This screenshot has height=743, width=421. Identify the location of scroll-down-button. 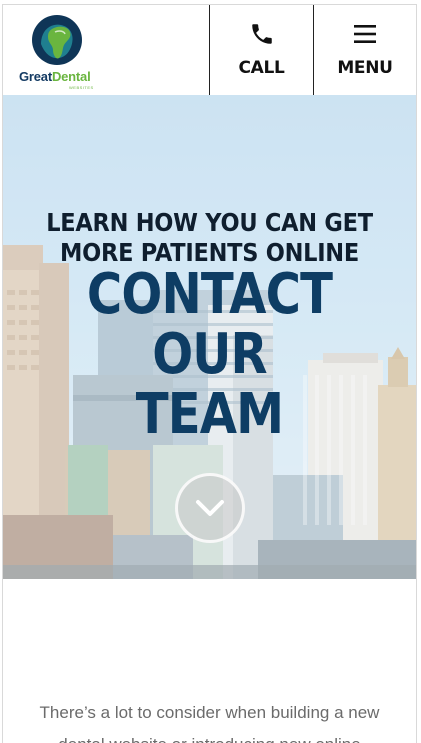
(210, 508).